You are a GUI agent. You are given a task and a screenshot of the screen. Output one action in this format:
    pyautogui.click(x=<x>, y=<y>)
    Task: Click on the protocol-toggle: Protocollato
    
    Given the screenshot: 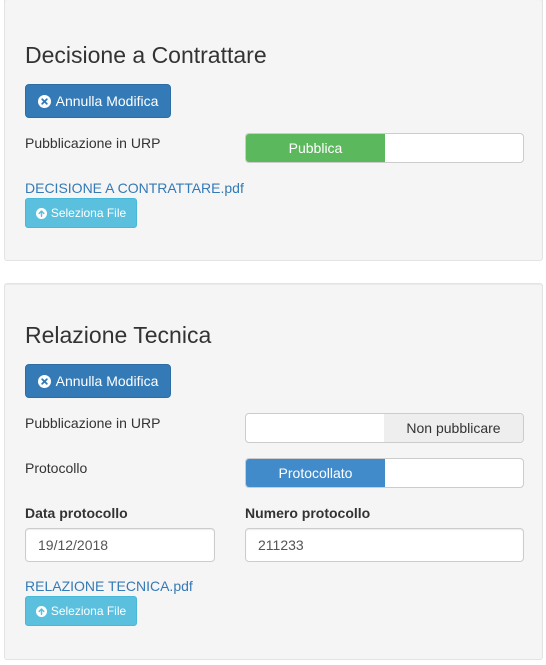 What is the action you would take?
    pyautogui.click(x=384, y=473)
    